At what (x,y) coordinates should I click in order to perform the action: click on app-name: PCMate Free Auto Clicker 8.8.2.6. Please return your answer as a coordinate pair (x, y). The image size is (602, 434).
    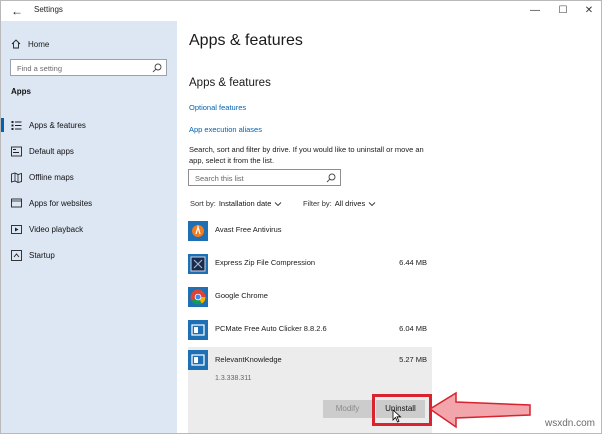
    Looking at the image, I should click on (271, 328).